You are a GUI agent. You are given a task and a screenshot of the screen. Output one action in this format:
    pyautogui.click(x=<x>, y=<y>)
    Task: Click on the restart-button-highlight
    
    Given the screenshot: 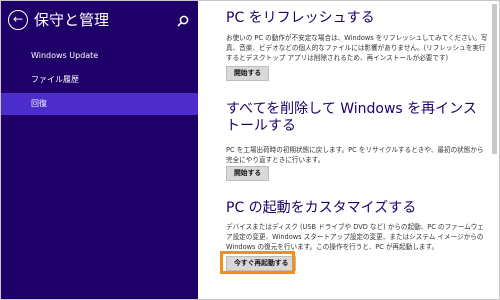 What is the action you would take?
    pyautogui.click(x=257, y=262)
    